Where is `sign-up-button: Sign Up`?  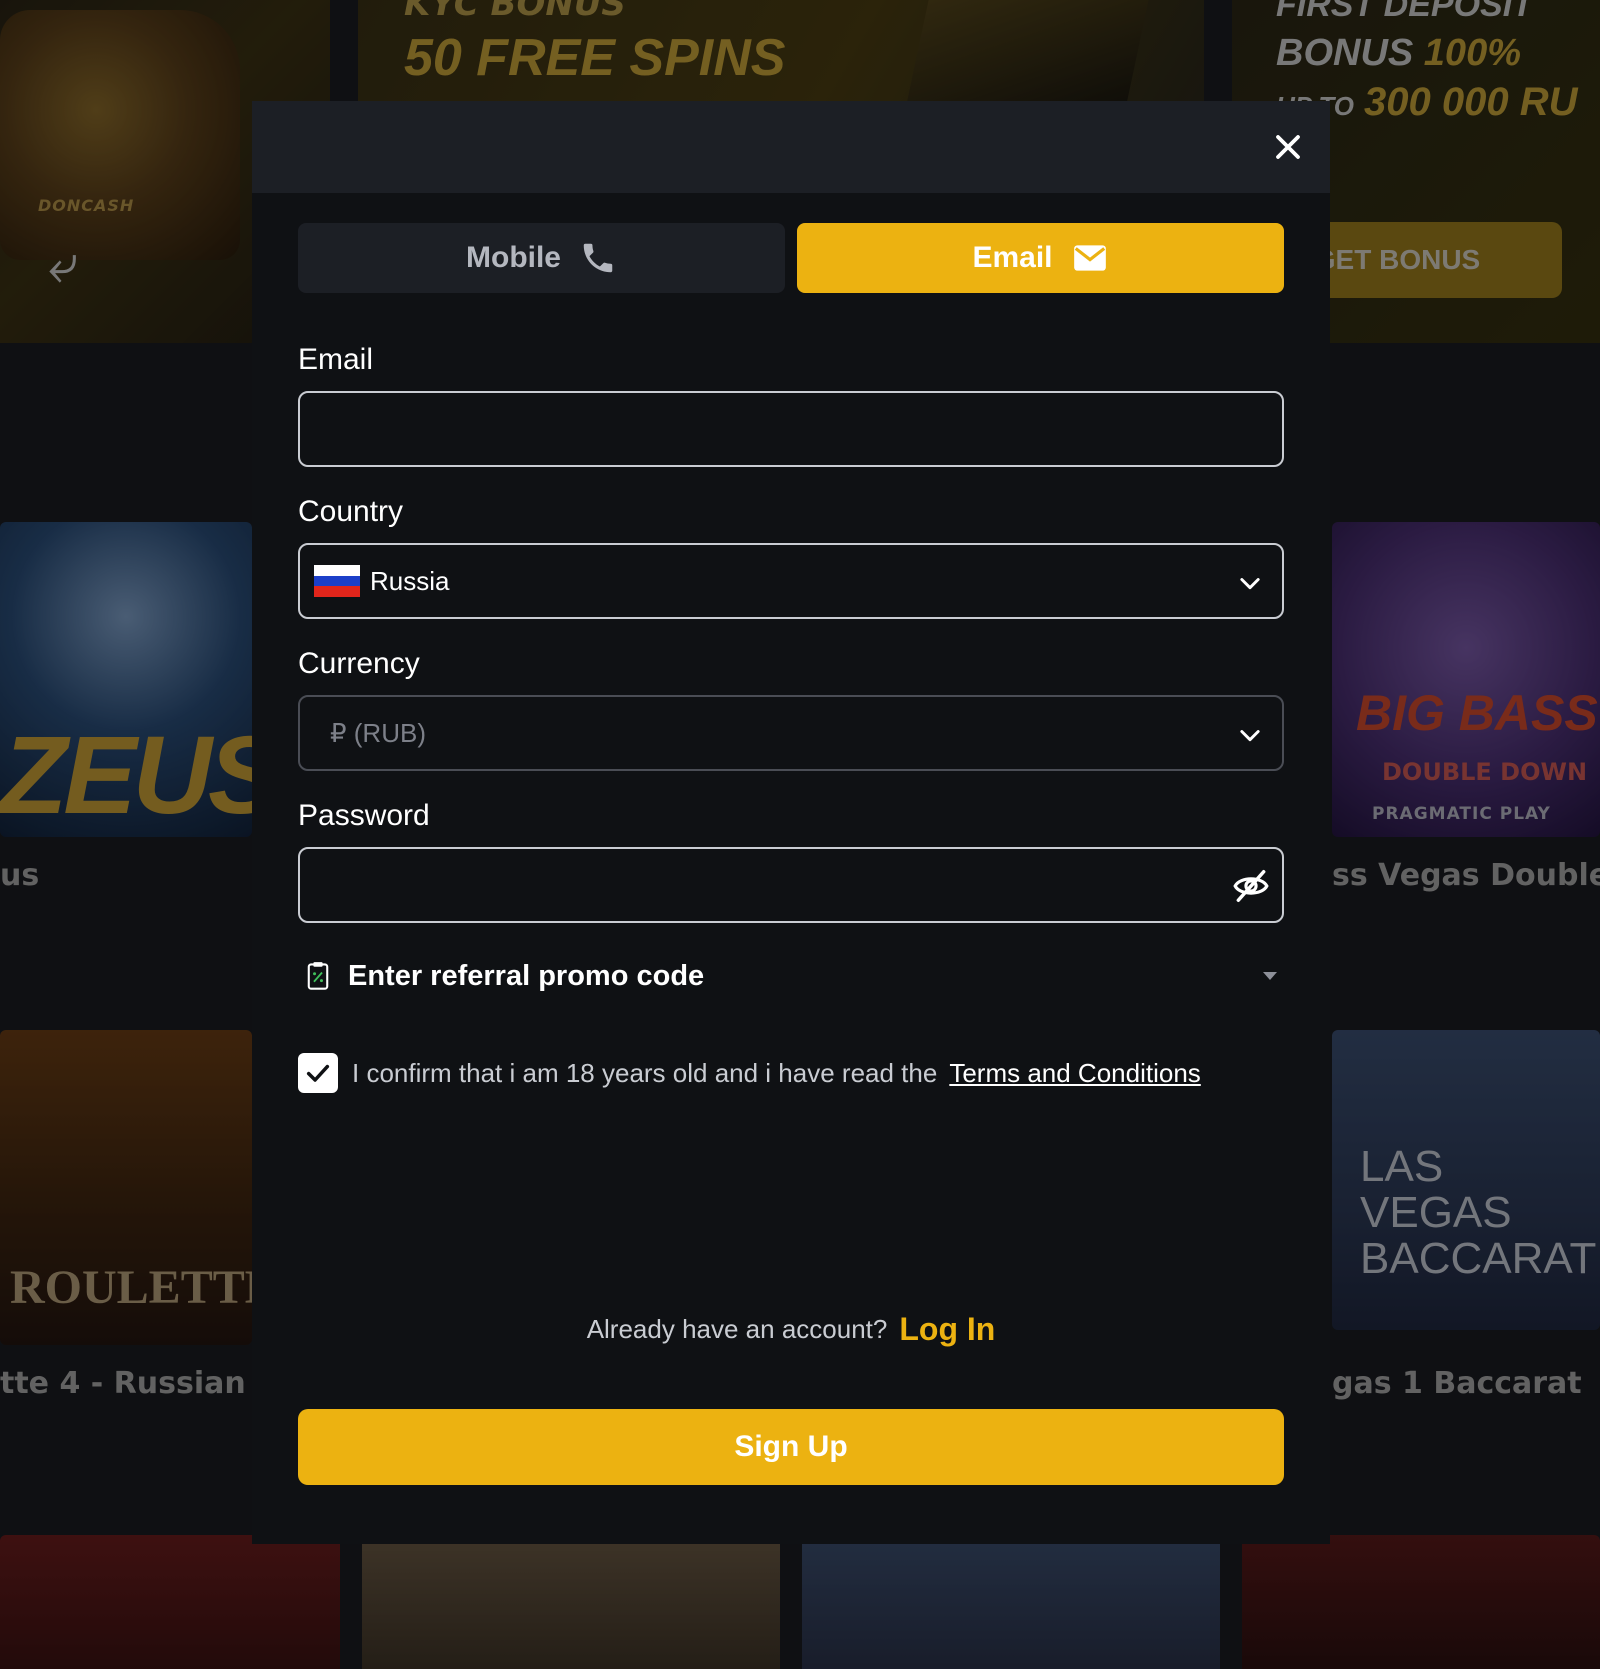
sign-up-button: Sign Up is located at coordinates (791, 1447).